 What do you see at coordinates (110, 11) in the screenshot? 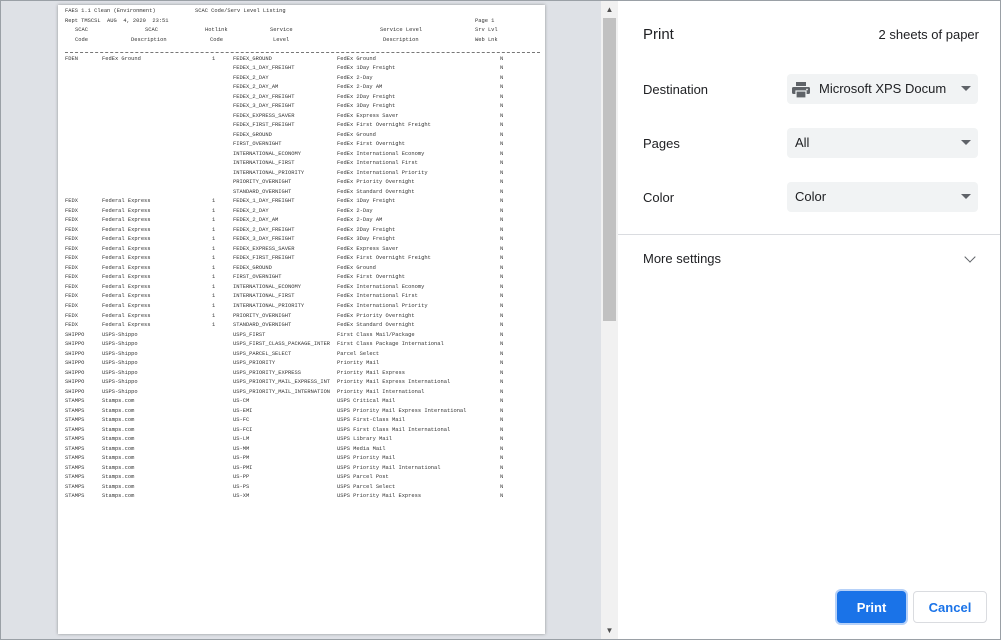
I see `report-title: FAES 1.1 Clean (Environment)` at bounding box center [110, 11].